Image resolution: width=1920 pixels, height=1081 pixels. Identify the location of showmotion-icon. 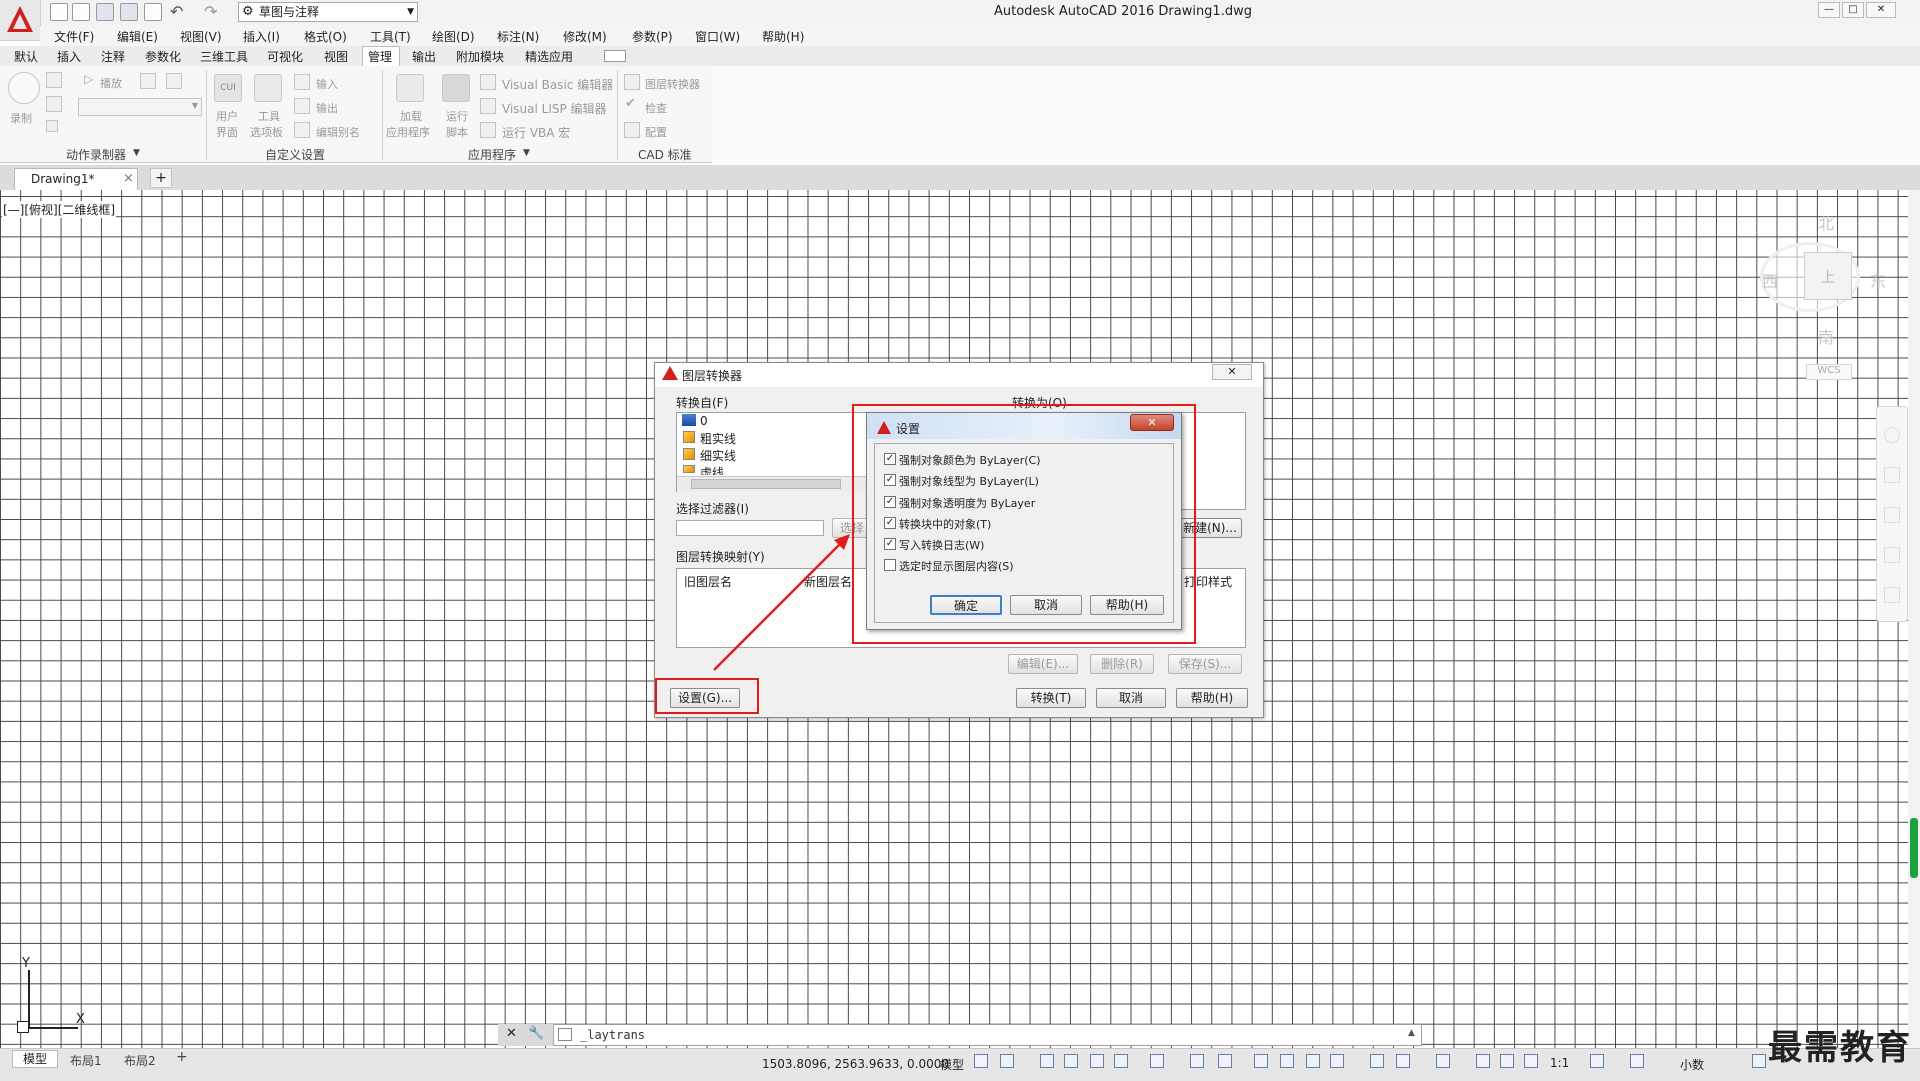
(1892, 595).